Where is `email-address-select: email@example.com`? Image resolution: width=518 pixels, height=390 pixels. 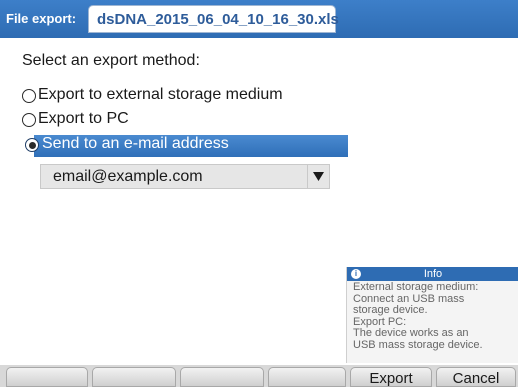
email-address-select: email@example.com is located at coordinates (185, 176).